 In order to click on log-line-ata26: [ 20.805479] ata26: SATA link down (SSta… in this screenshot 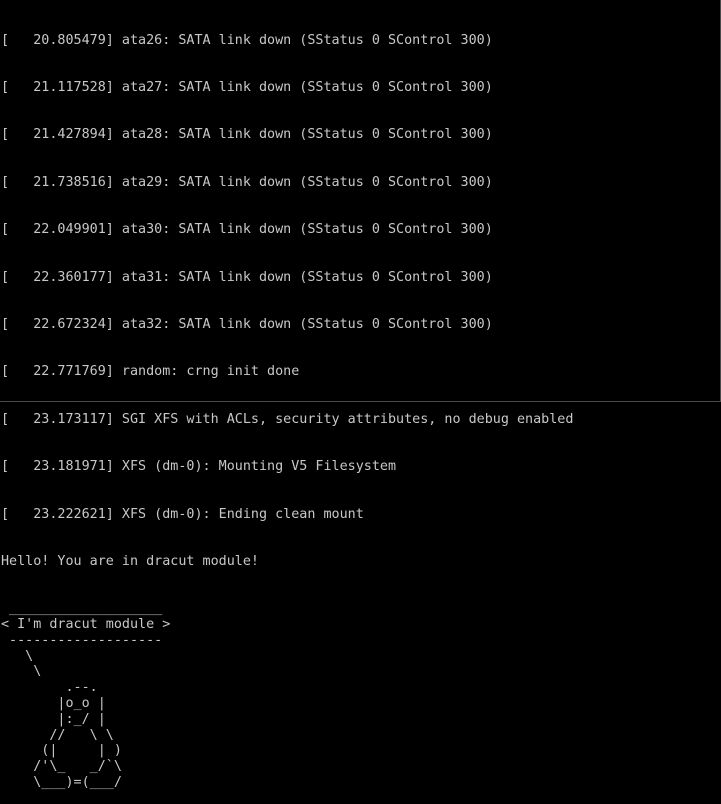, I will do `click(247, 40)`.